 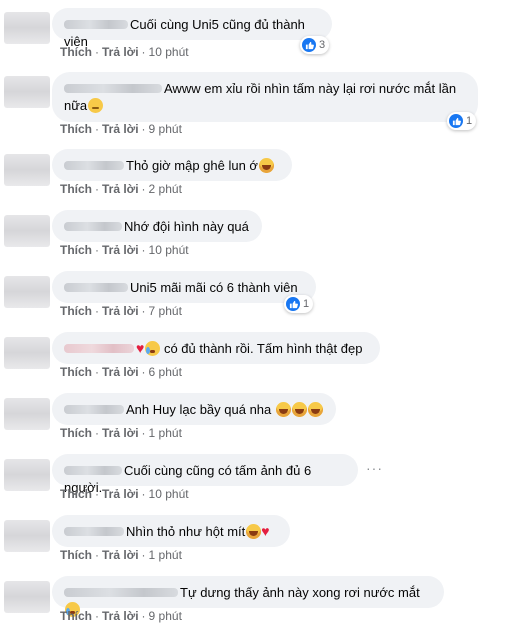 What do you see at coordinates (165, 372) in the screenshot?
I see `timestamp: 6 phút` at bounding box center [165, 372].